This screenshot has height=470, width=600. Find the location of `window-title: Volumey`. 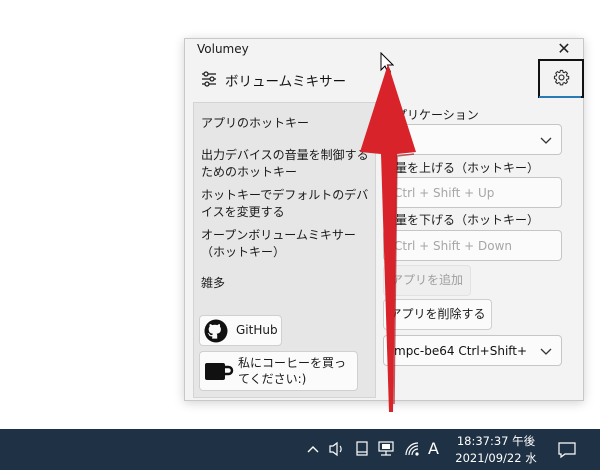

window-title: Volumey is located at coordinates (223, 49).